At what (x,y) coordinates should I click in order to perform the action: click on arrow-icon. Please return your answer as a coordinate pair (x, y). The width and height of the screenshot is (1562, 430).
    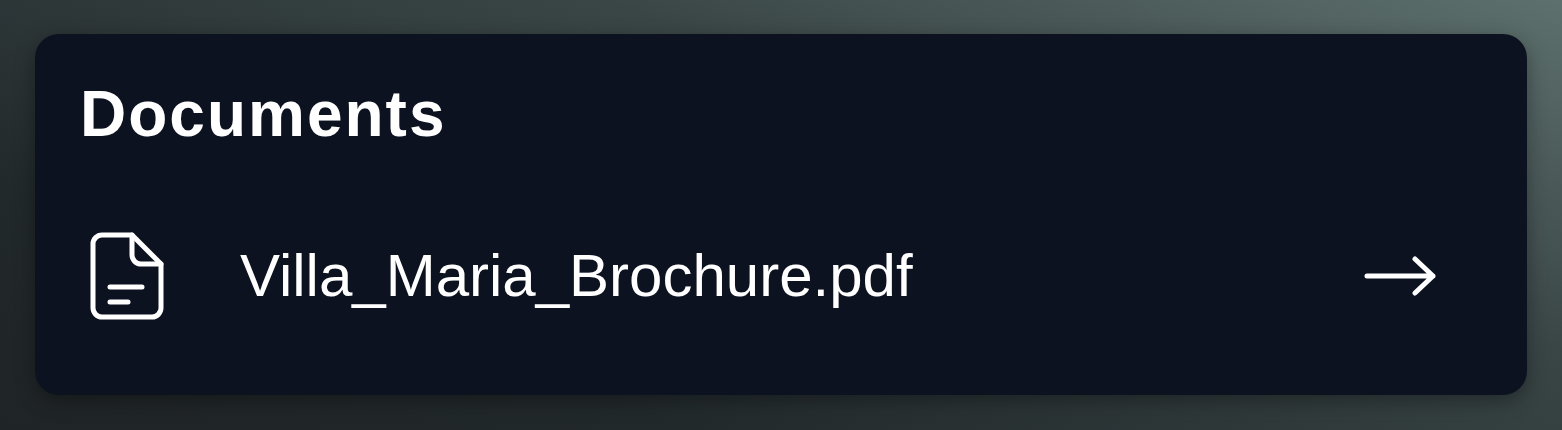
    Looking at the image, I should click on (1401, 276).